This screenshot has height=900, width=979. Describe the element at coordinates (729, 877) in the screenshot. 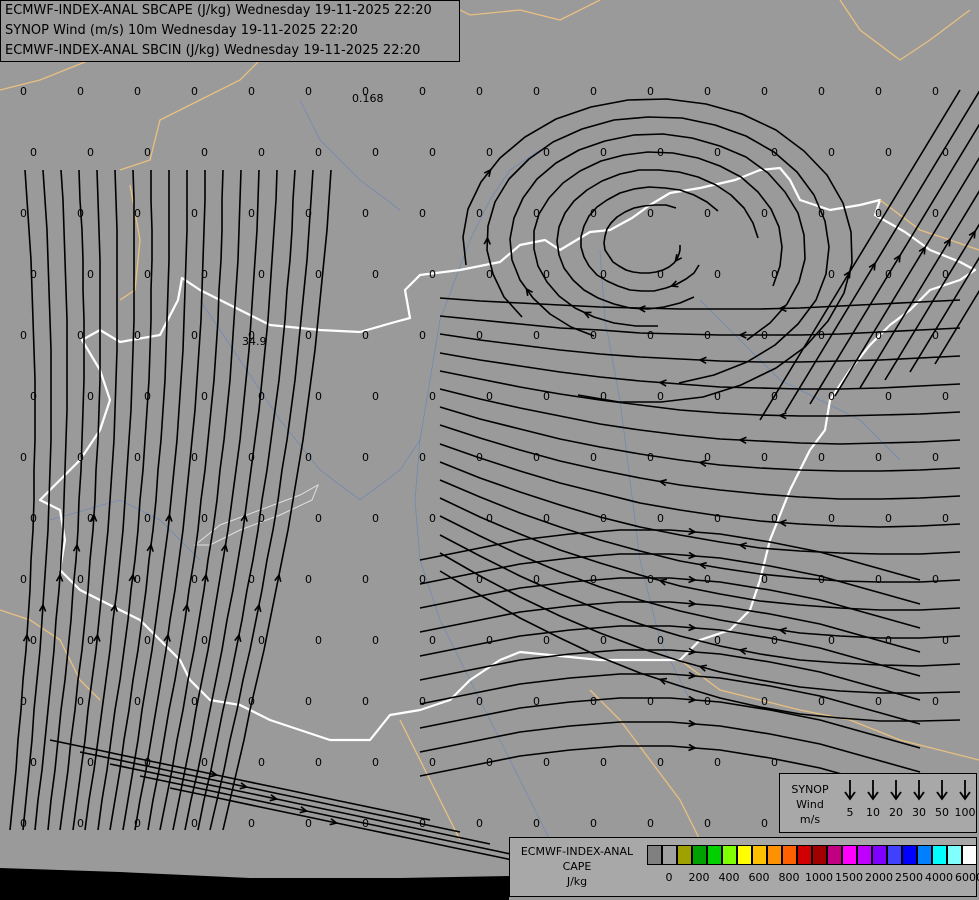

I see `cape-tick-label: 400` at that location.